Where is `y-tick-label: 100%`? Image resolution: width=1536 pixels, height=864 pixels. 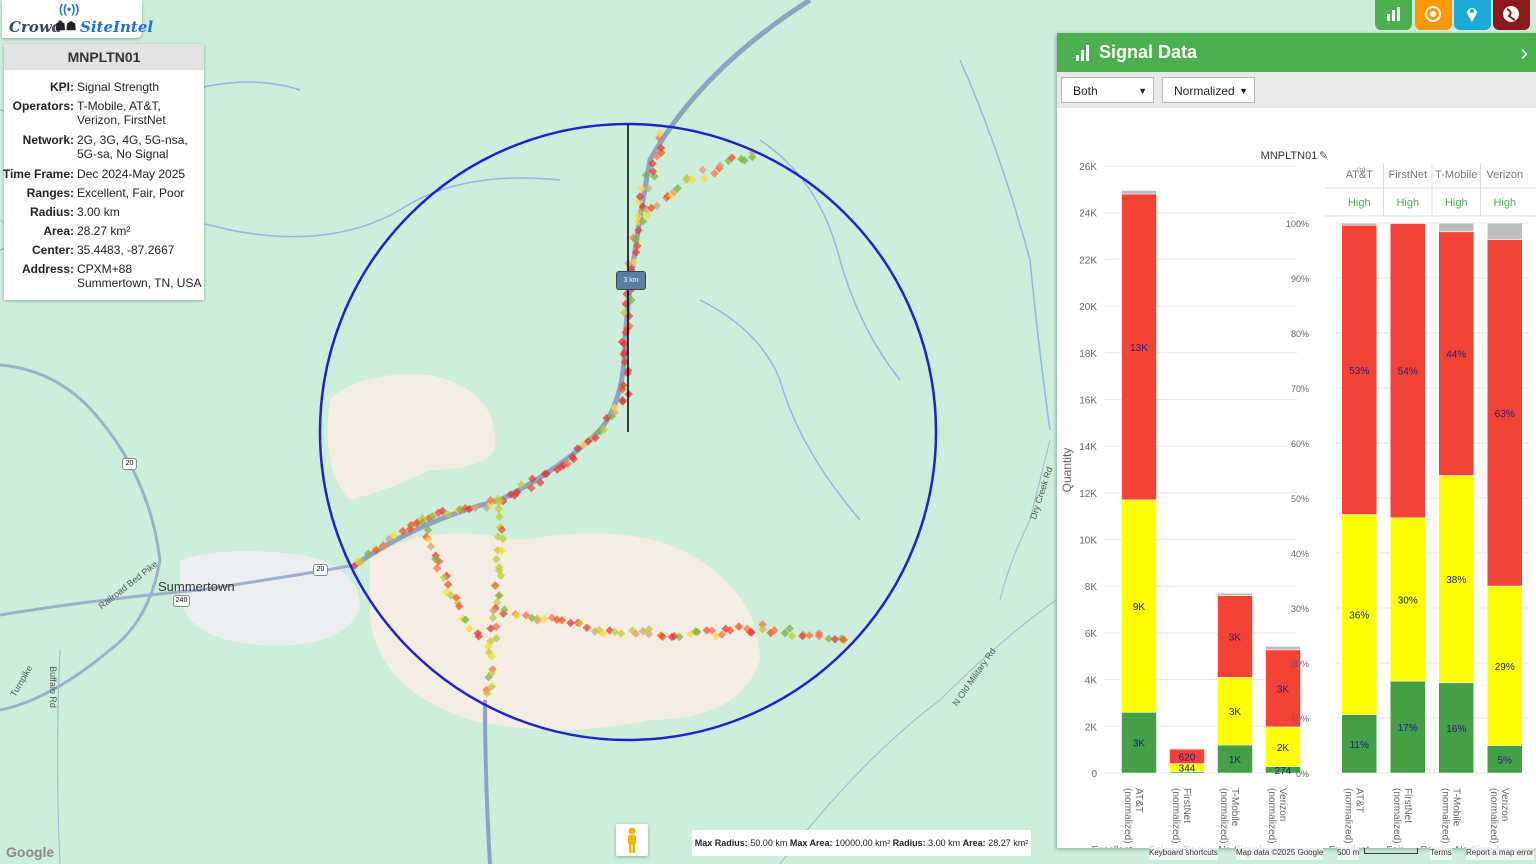 y-tick-label: 100% is located at coordinates (1297, 224).